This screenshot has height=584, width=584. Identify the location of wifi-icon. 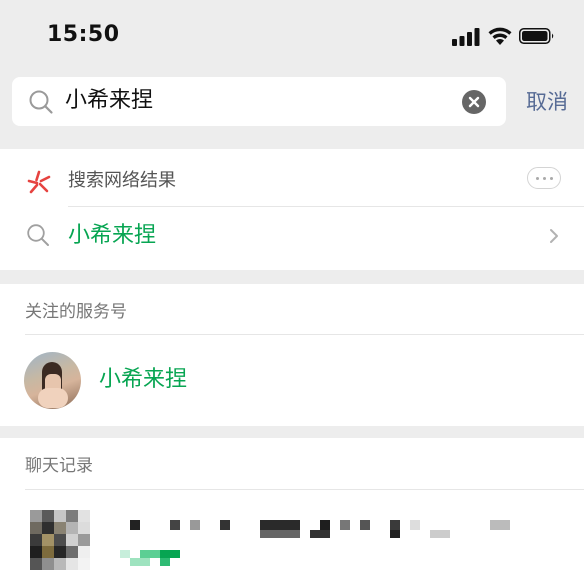
(500, 36).